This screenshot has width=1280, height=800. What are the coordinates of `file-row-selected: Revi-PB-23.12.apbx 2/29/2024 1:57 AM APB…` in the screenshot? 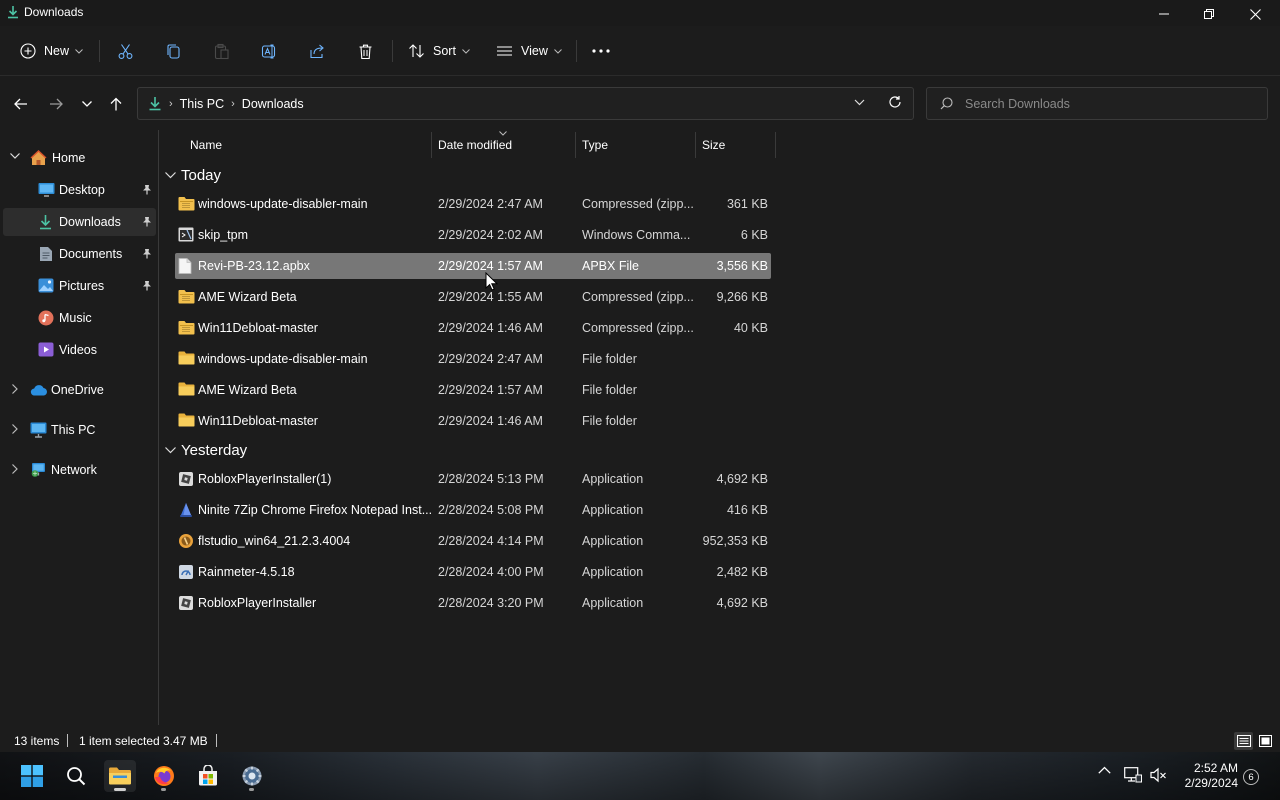 It's located at (473, 266).